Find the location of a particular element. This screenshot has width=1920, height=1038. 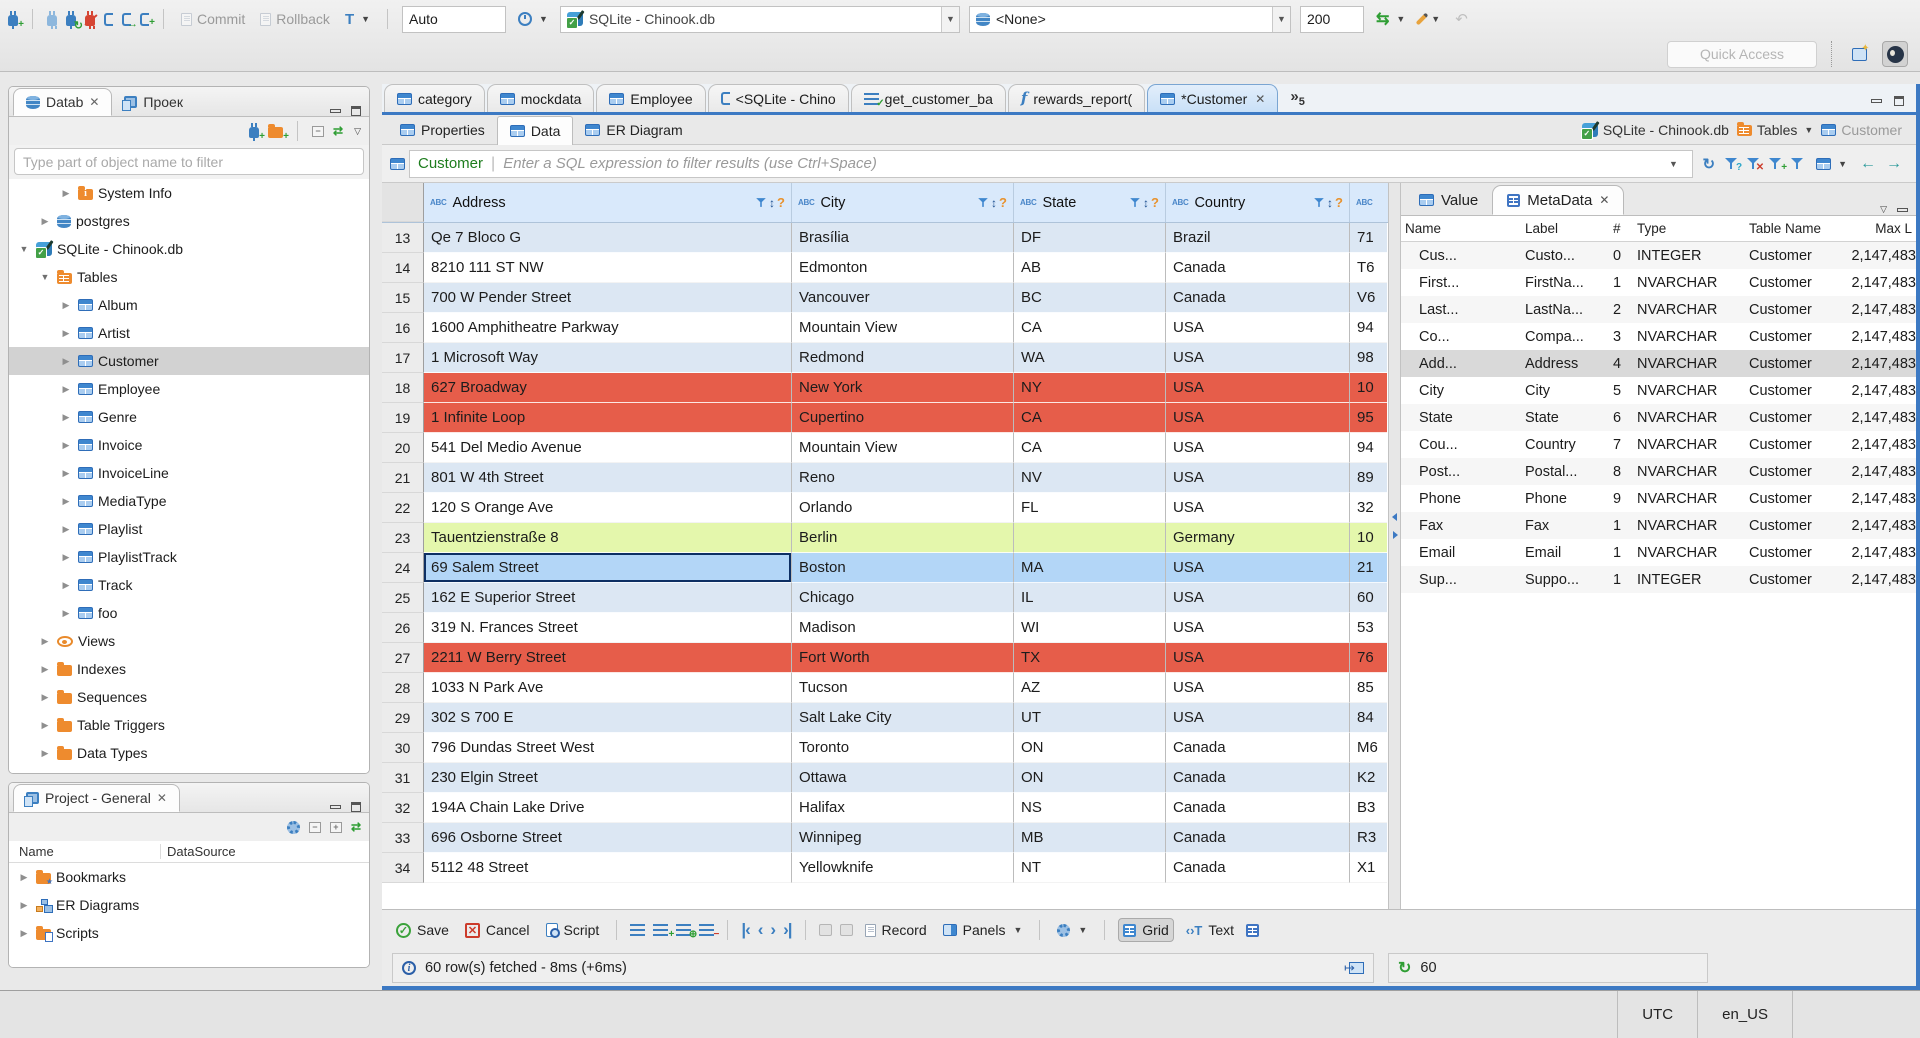

column-number: # is located at coordinates (1621, 228).